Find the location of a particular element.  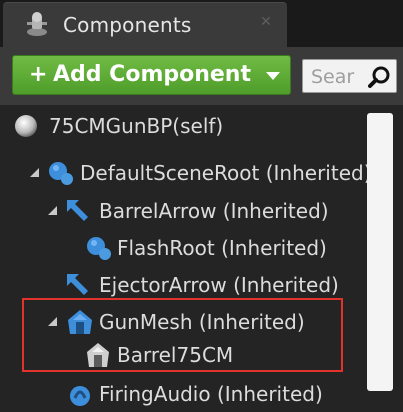

plus-icon: + is located at coordinates (38, 74).